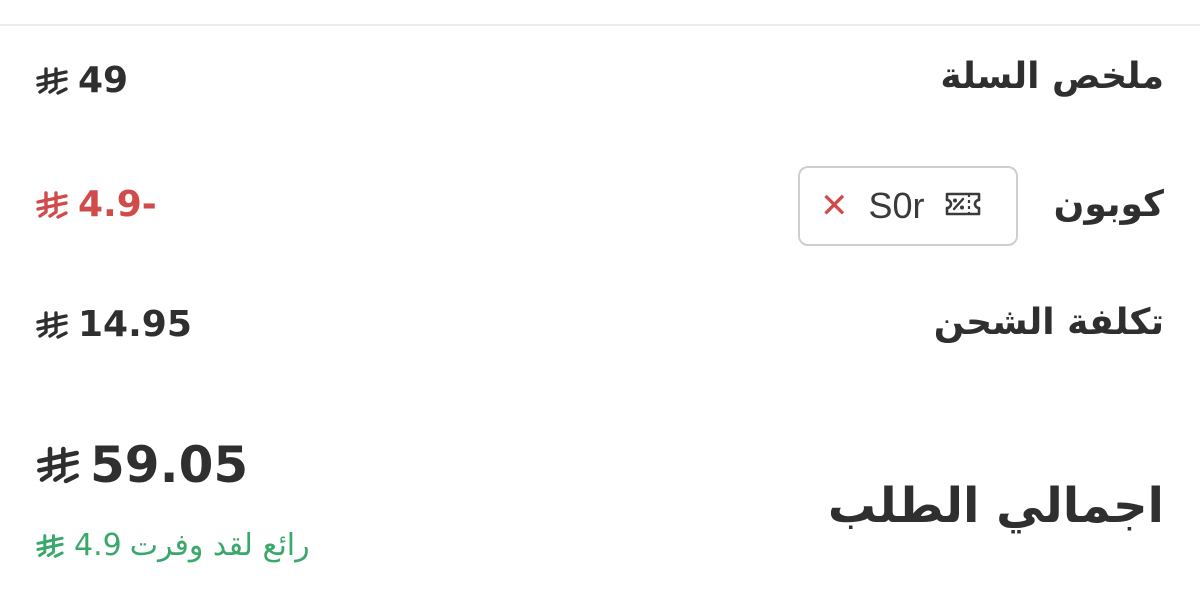 This screenshot has height=589, width=1200. Describe the element at coordinates (1052, 76) in the screenshot. I see `cart-summary-label: ملخص السلة` at that location.